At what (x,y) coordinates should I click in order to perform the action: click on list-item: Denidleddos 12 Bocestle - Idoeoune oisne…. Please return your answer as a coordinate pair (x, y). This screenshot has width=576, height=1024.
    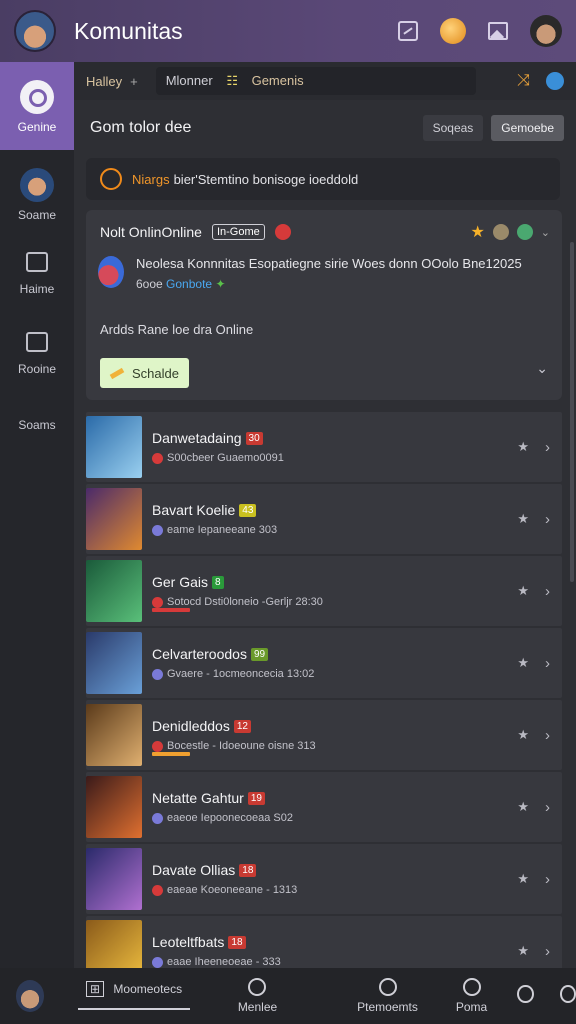
    Looking at the image, I should click on (324, 735).